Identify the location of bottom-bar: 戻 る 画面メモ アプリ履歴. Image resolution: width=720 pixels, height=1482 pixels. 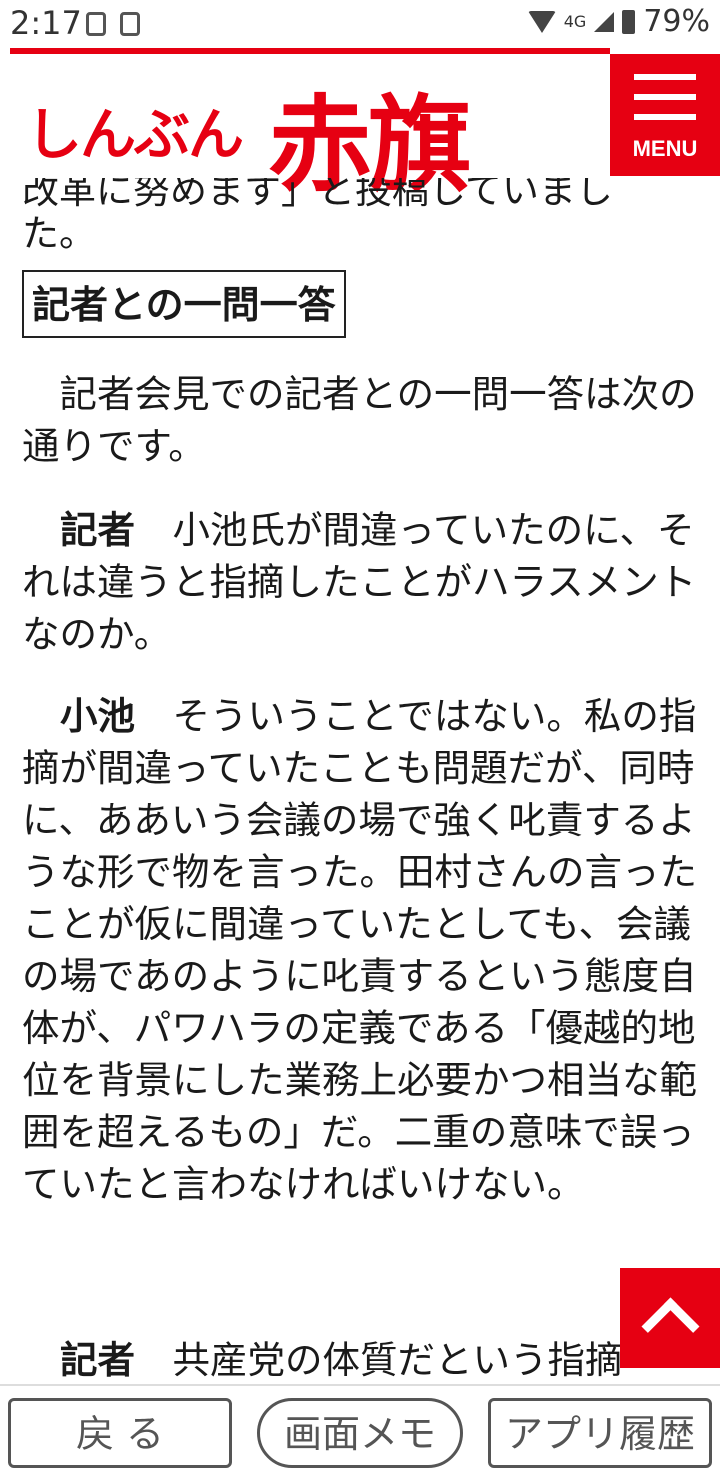
(360, 1433).